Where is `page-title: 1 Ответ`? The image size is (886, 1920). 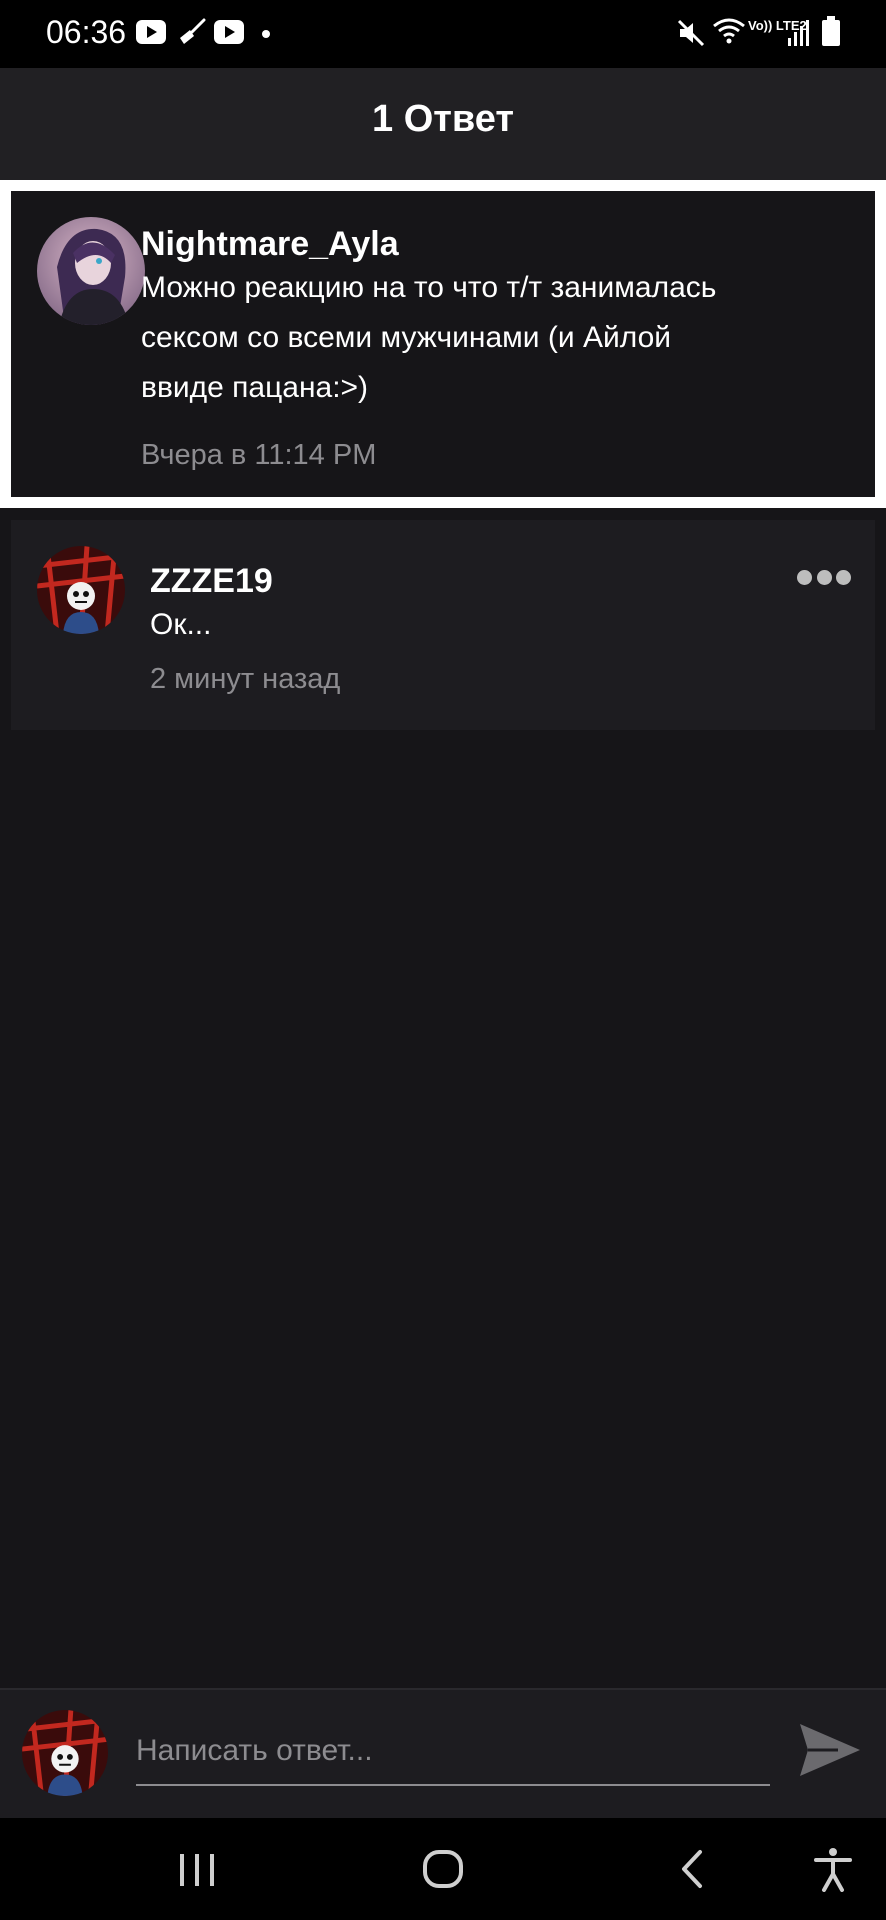 page-title: 1 Ответ is located at coordinates (443, 119).